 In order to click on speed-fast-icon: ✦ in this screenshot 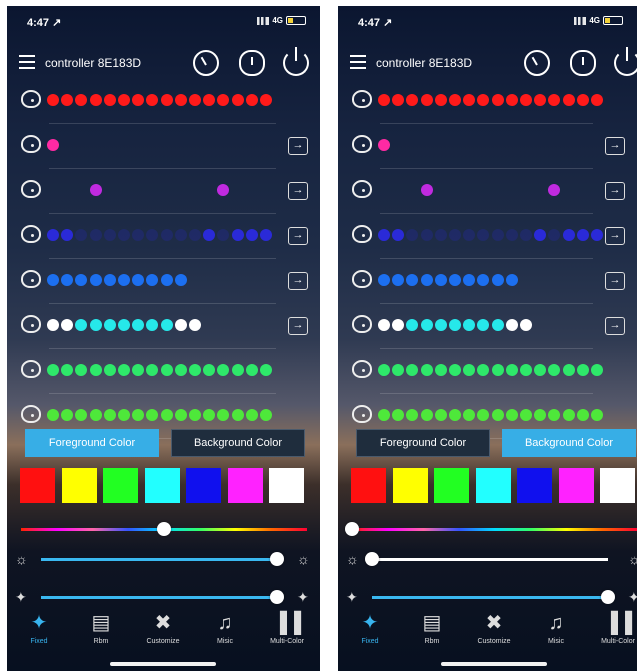, I will do `click(632, 597)`.